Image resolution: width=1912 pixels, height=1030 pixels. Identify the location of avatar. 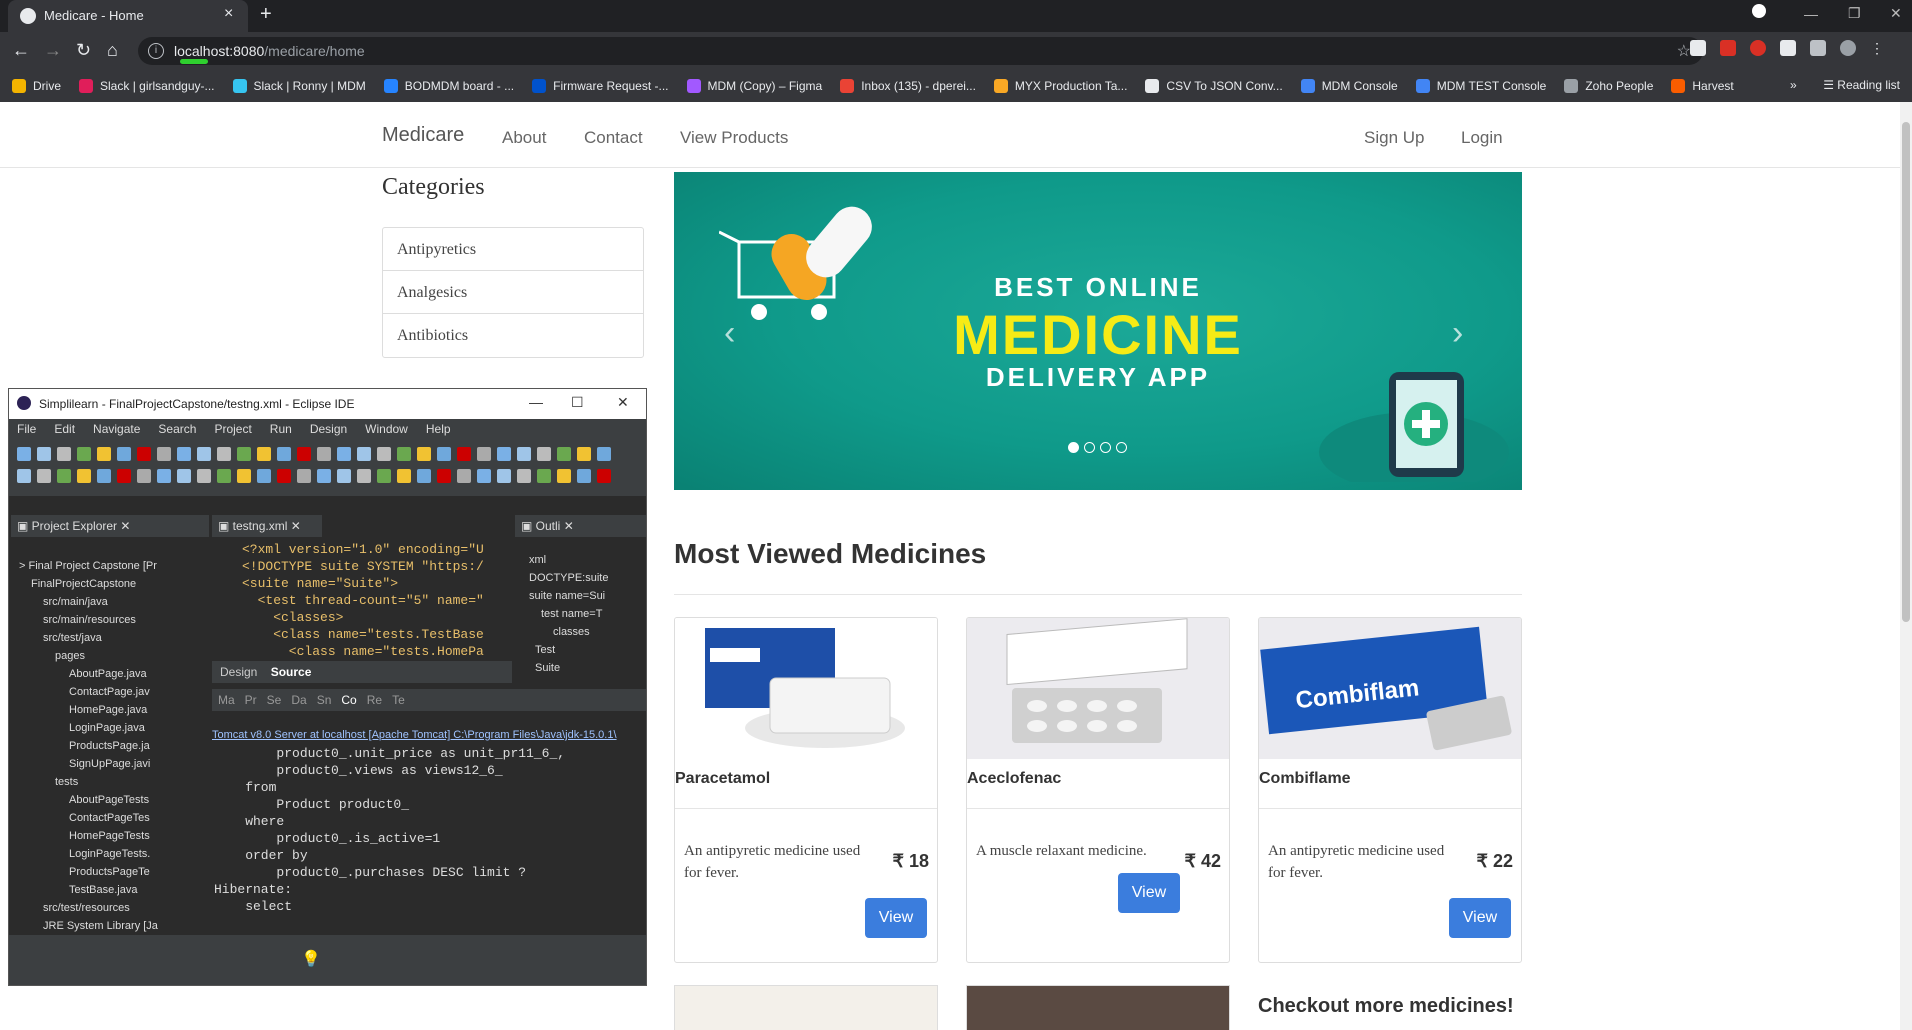
(1848, 48).